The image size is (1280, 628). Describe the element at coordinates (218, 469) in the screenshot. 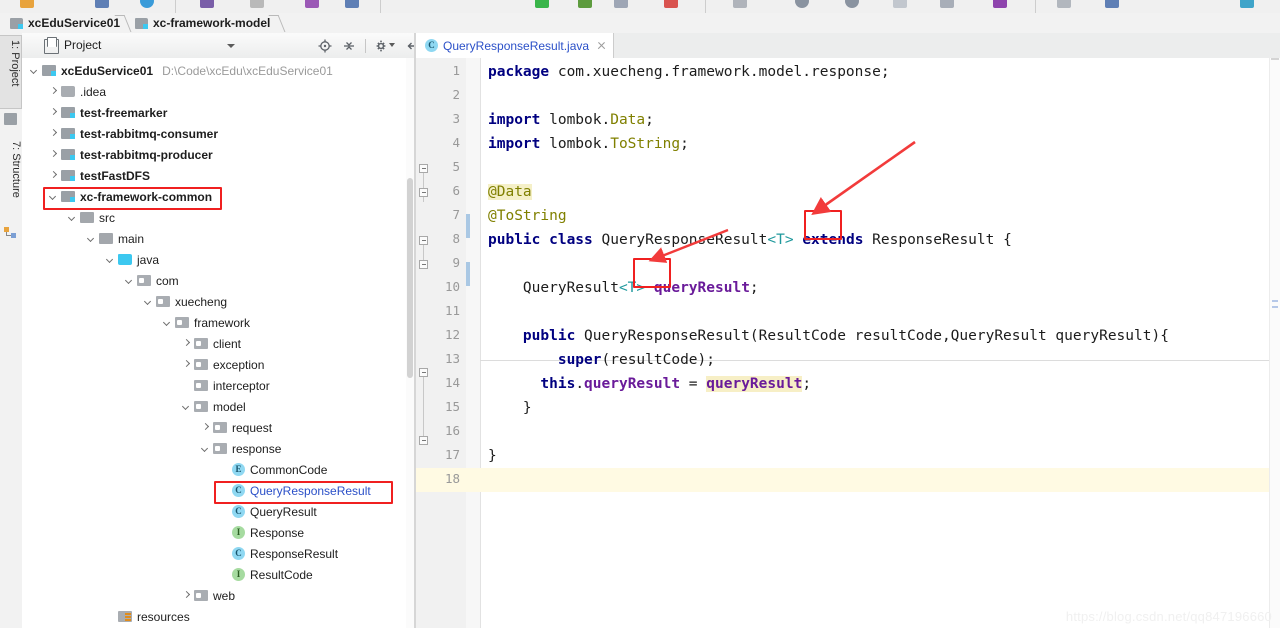

I see `tree-row: E CommonCode` at that location.